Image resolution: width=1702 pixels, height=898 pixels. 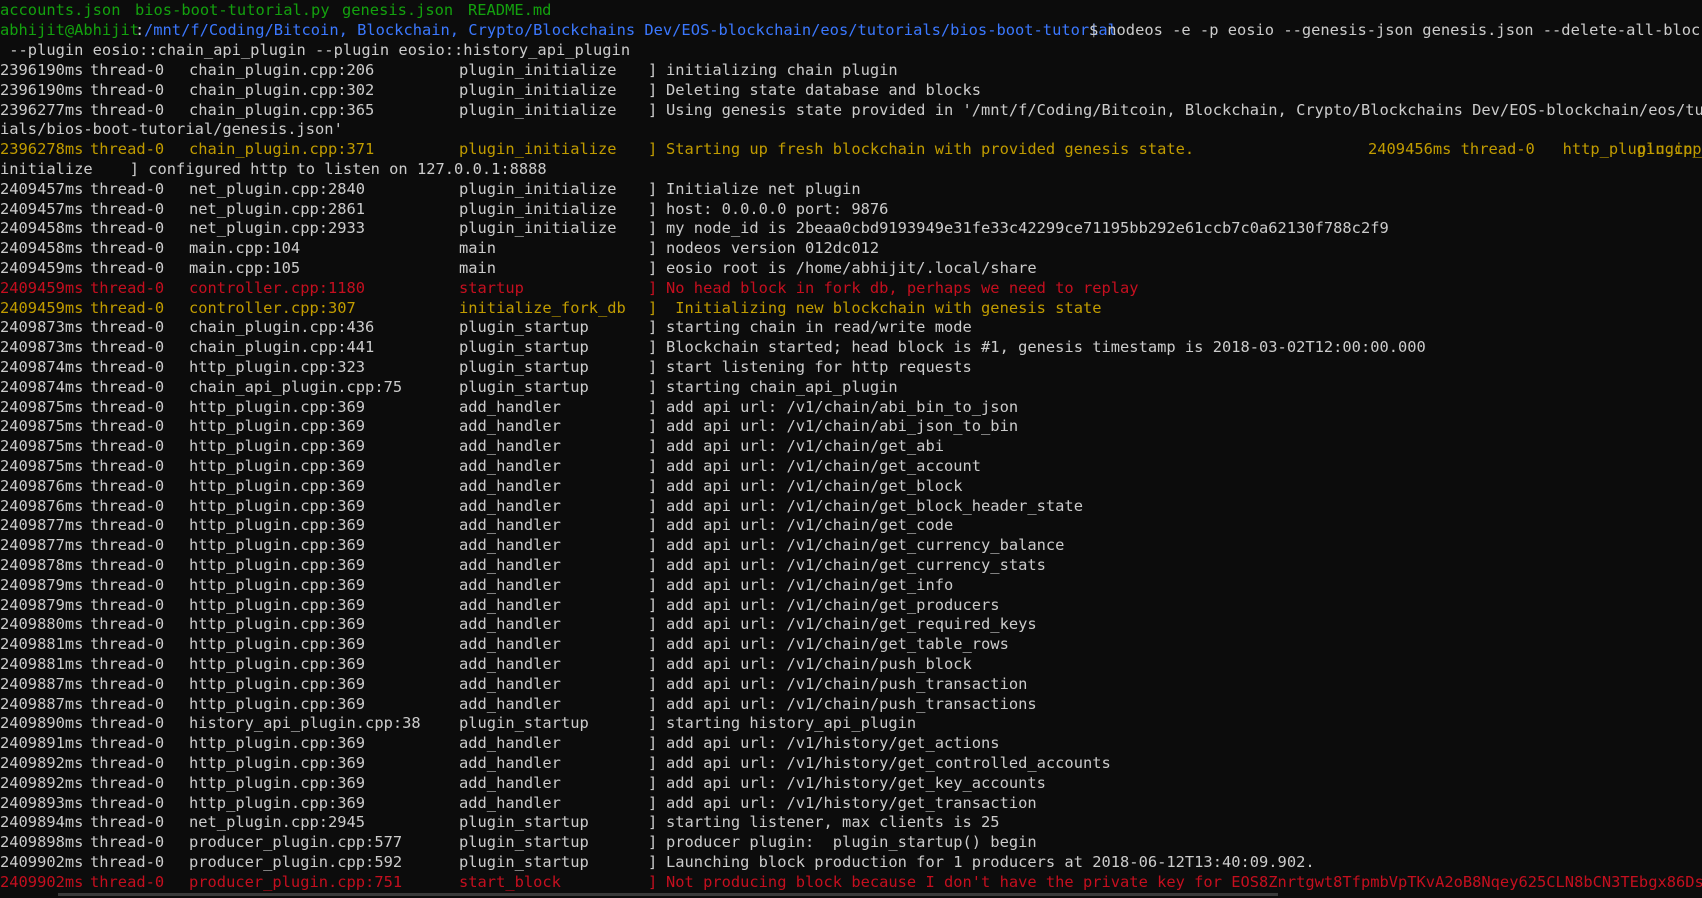 I want to click on log-source-file: controller.cpp:1180, so click(x=277, y=288).